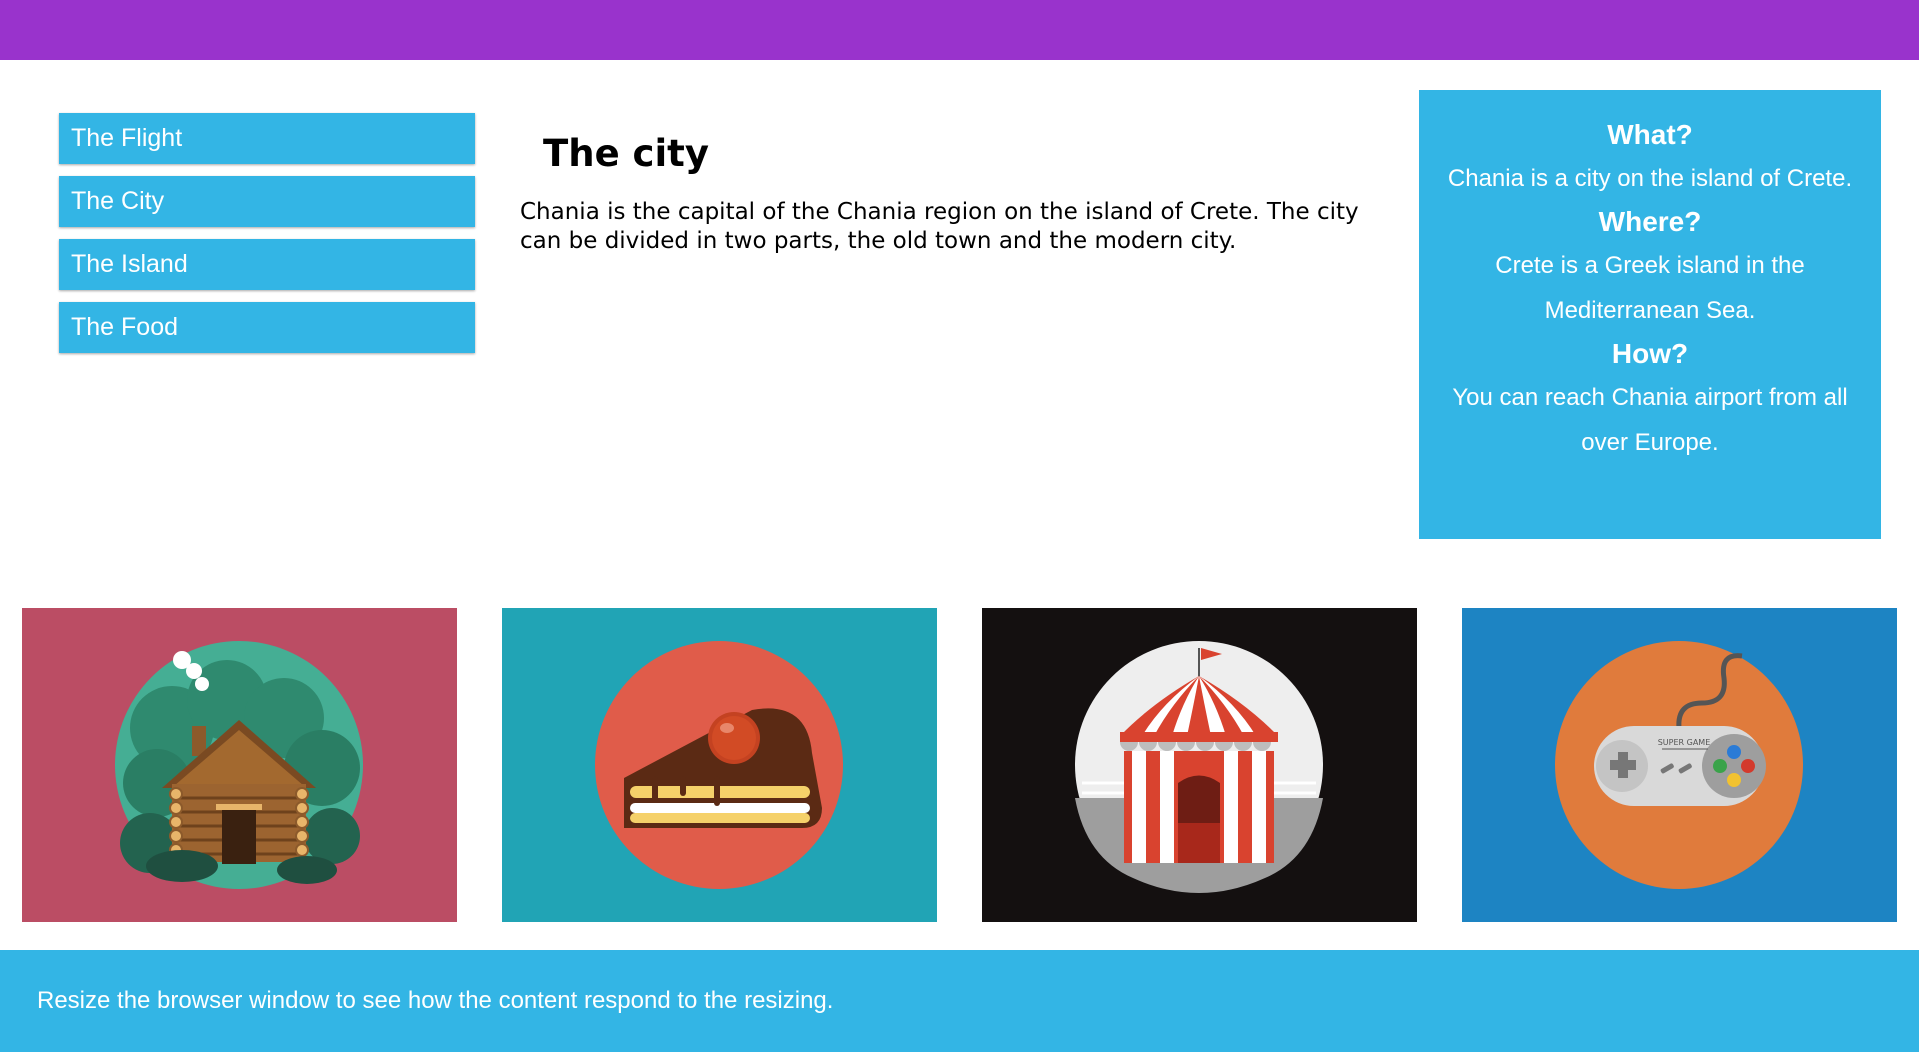 This screenshot has height=1052, width=1919. I want to click on log-cabin-icon, so click(239, 765).